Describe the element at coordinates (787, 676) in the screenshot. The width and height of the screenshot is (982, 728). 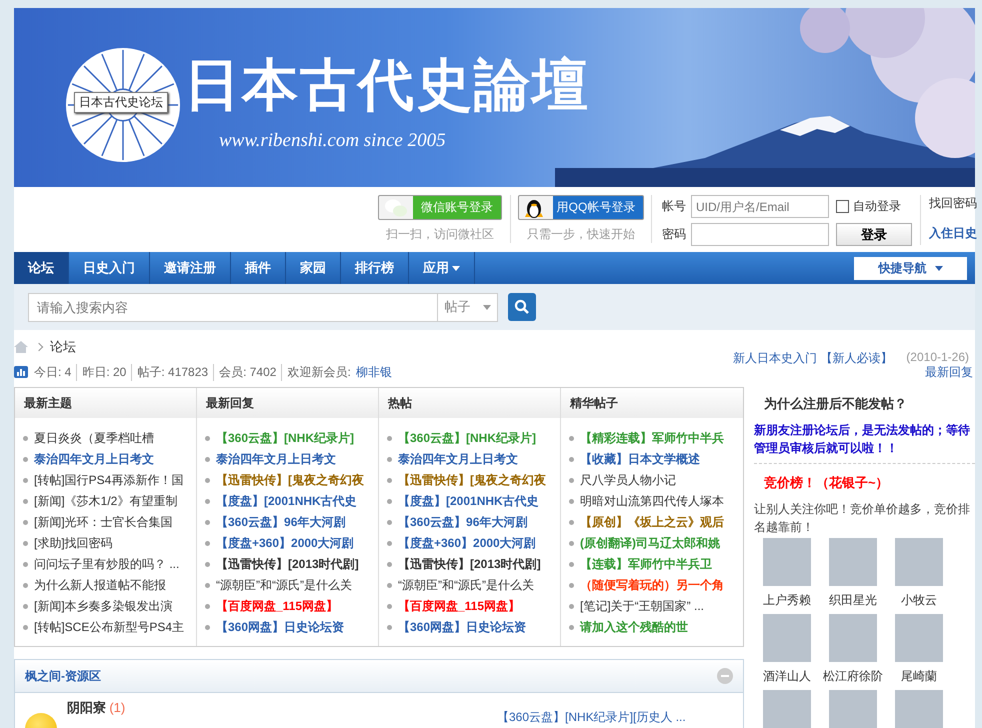
I see `member-name-link: 酒洋山人` at that location.